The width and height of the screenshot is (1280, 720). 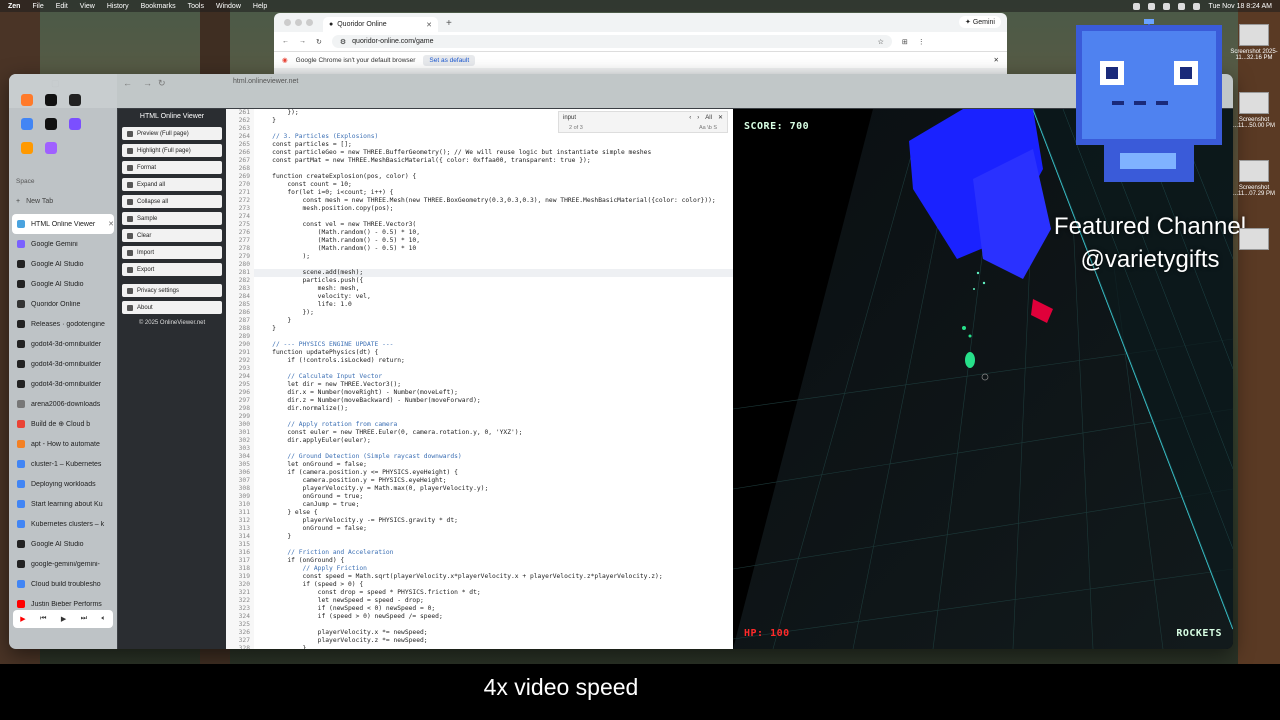 I want to click on find-previous-icon: ‹, so click(x=690, y=118).